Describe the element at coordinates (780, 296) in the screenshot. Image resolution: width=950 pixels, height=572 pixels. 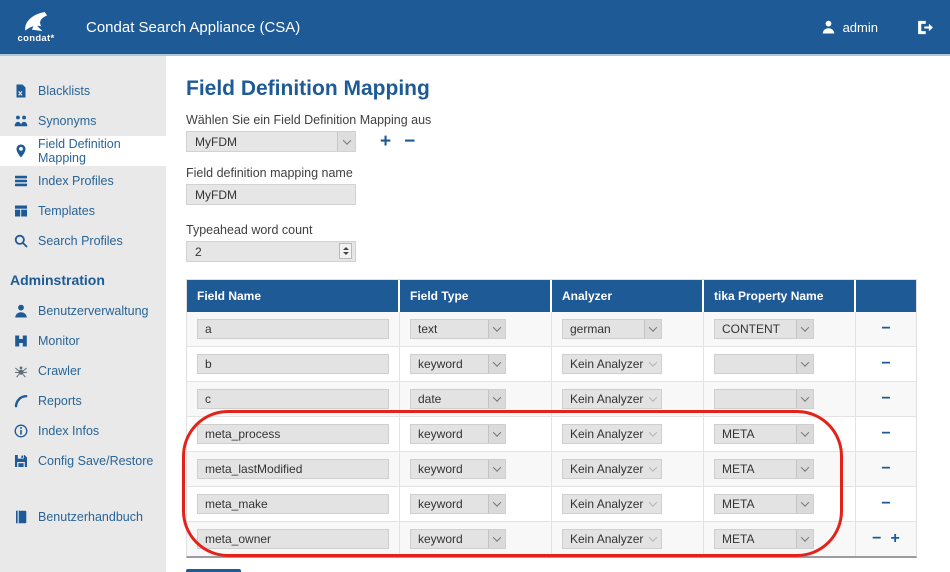
I see `column-header-tika-property-name: tika Property Name` at that location.